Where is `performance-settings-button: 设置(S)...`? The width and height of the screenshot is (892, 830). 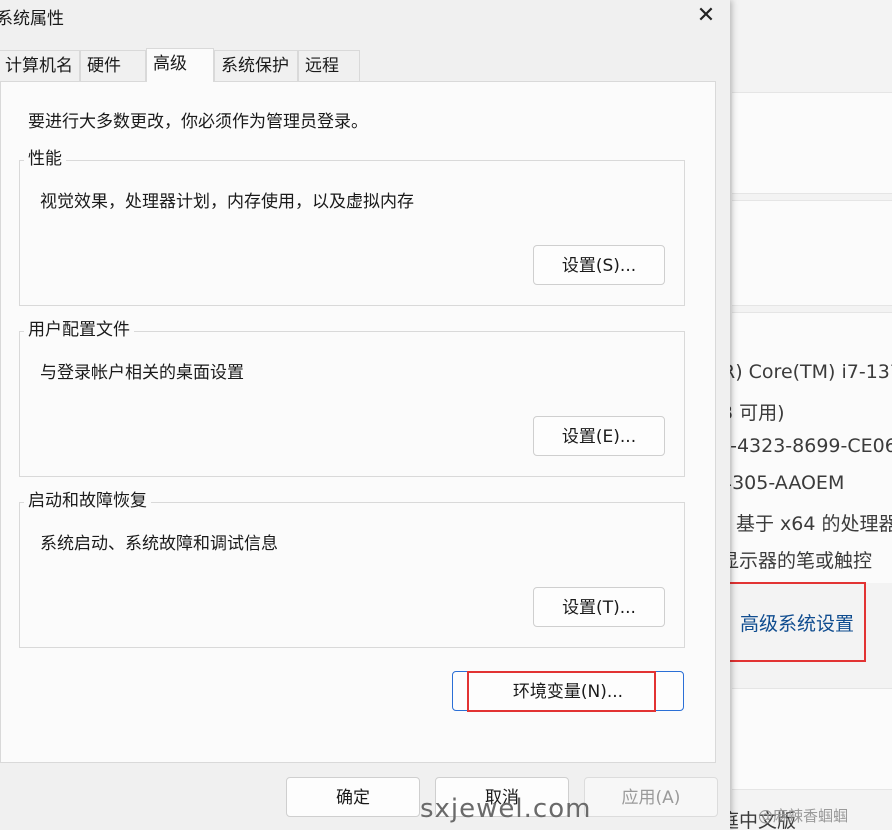 performance-settings-button: 设置(S)... is located at coordinates (599, 265).